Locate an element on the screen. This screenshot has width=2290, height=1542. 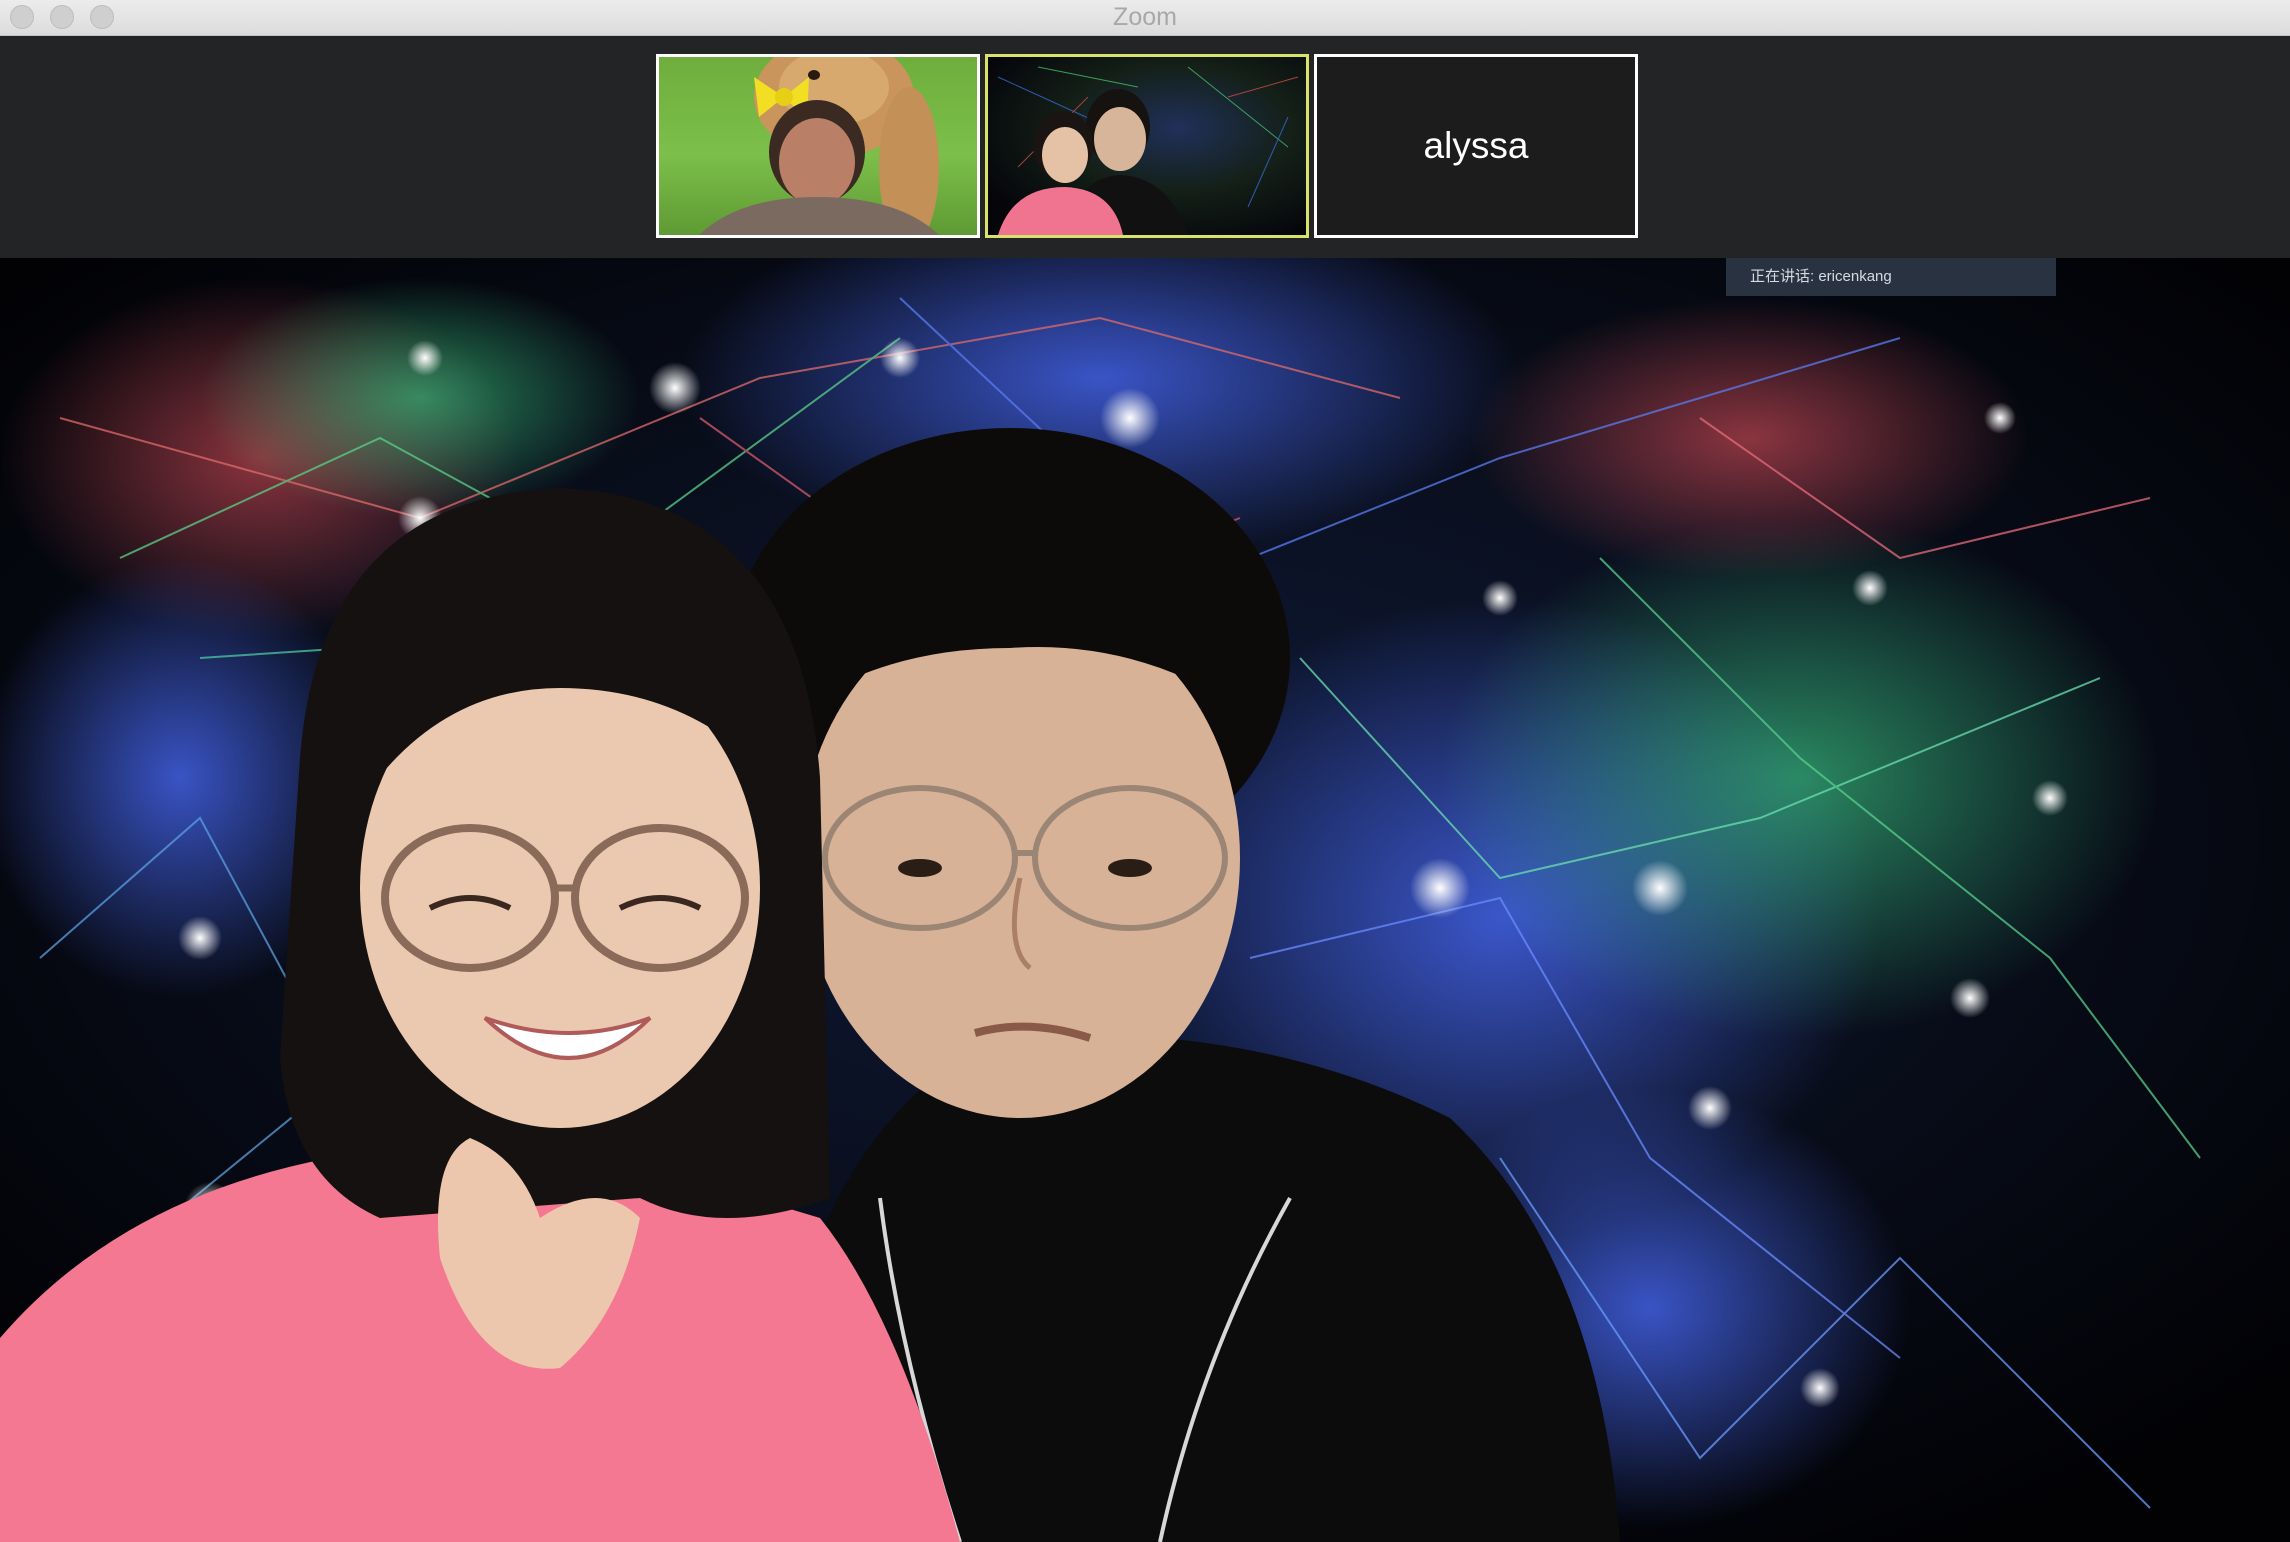
participant-thumbnail-strip: alyssa is located at coordinates (1145, 147).